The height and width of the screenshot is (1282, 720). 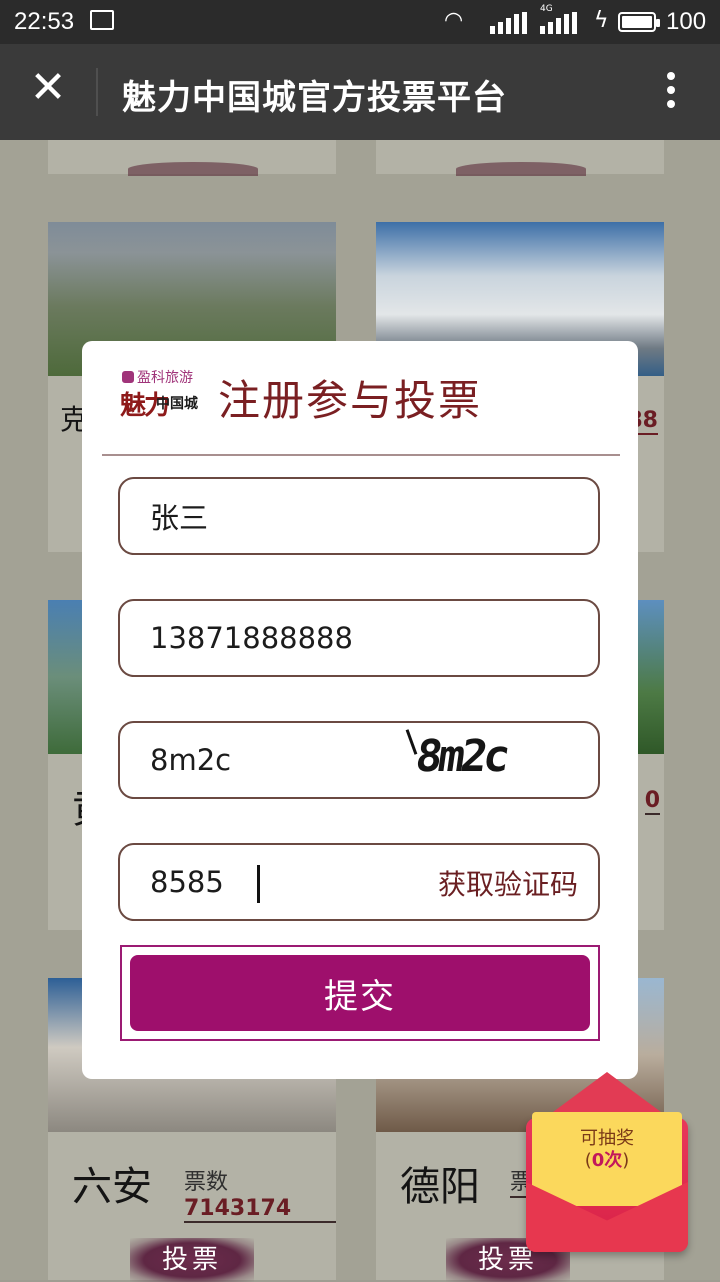 I want to click on name-input, so click(x=275, y=516).